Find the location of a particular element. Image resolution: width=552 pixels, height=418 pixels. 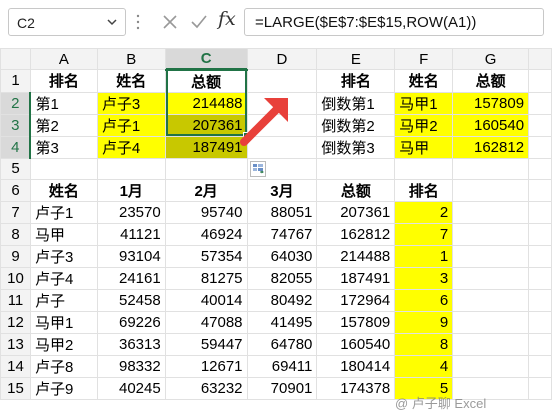

cell-c4: 187491 is located at coordinates (206, 147).